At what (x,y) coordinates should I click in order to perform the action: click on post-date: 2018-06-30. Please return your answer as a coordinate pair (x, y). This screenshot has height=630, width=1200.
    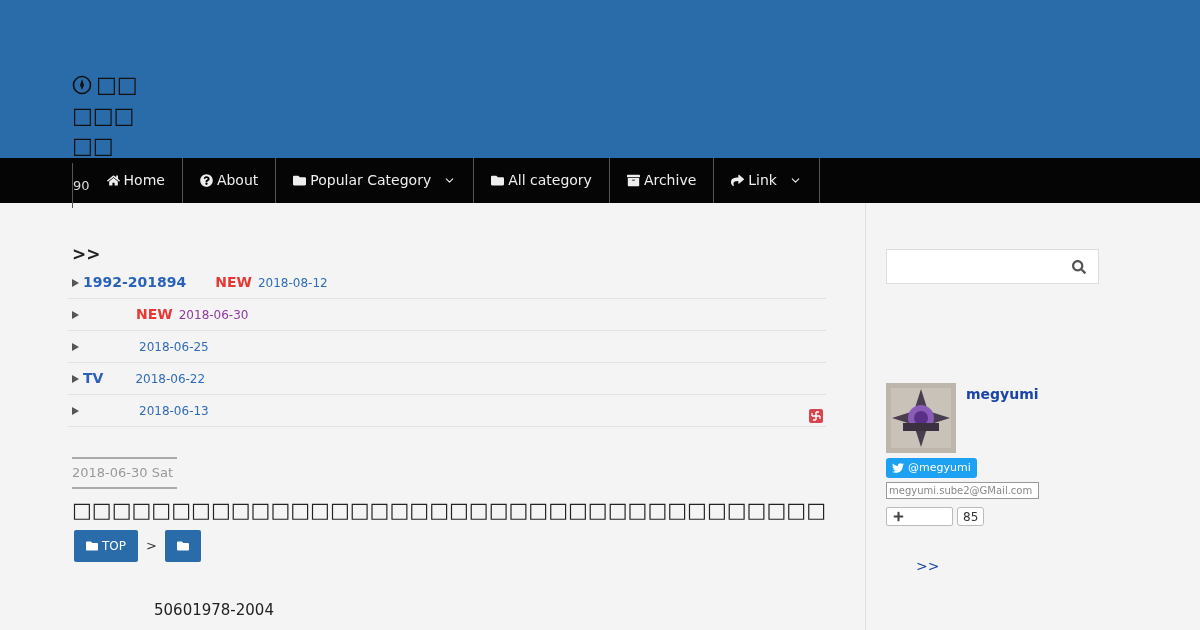
    Looking at the image, I should click on (213, 315).